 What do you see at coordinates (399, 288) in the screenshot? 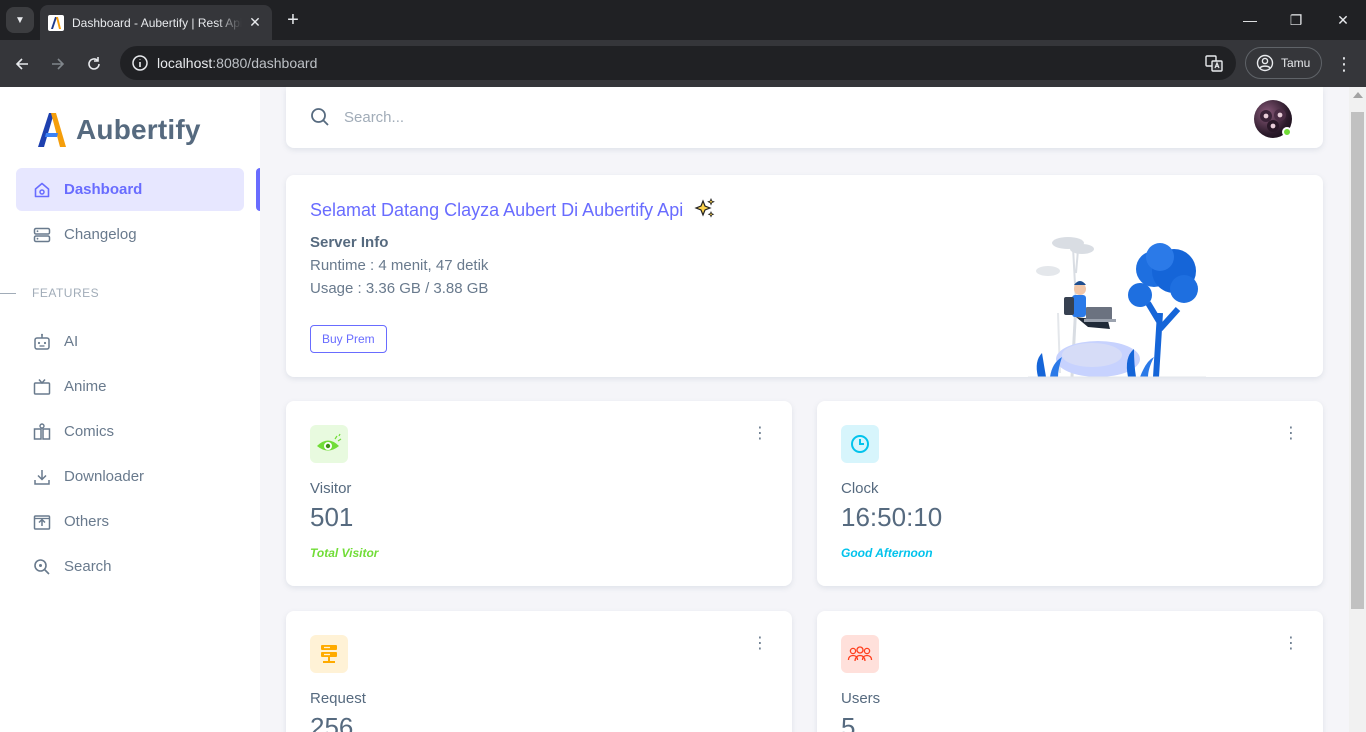
I see `usage-text: Usage : 3.36 GB / 3.88 GB` at bounding box center [399, 288].